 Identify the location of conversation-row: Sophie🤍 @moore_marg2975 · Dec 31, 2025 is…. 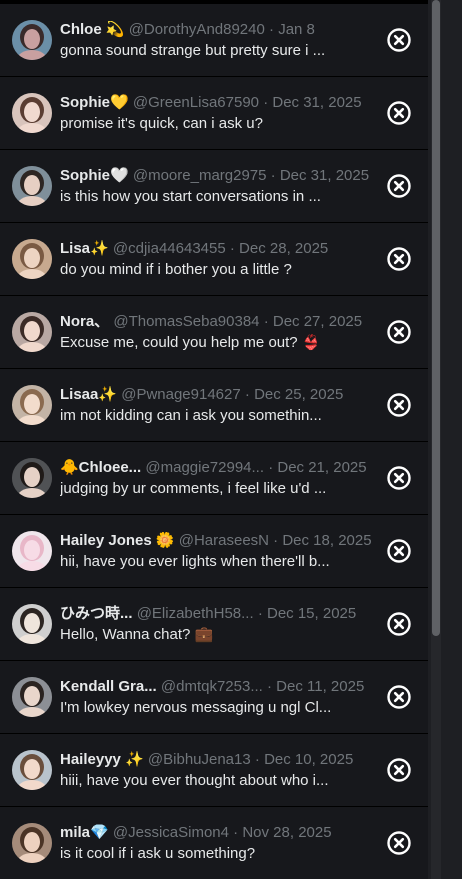
(214, 186).